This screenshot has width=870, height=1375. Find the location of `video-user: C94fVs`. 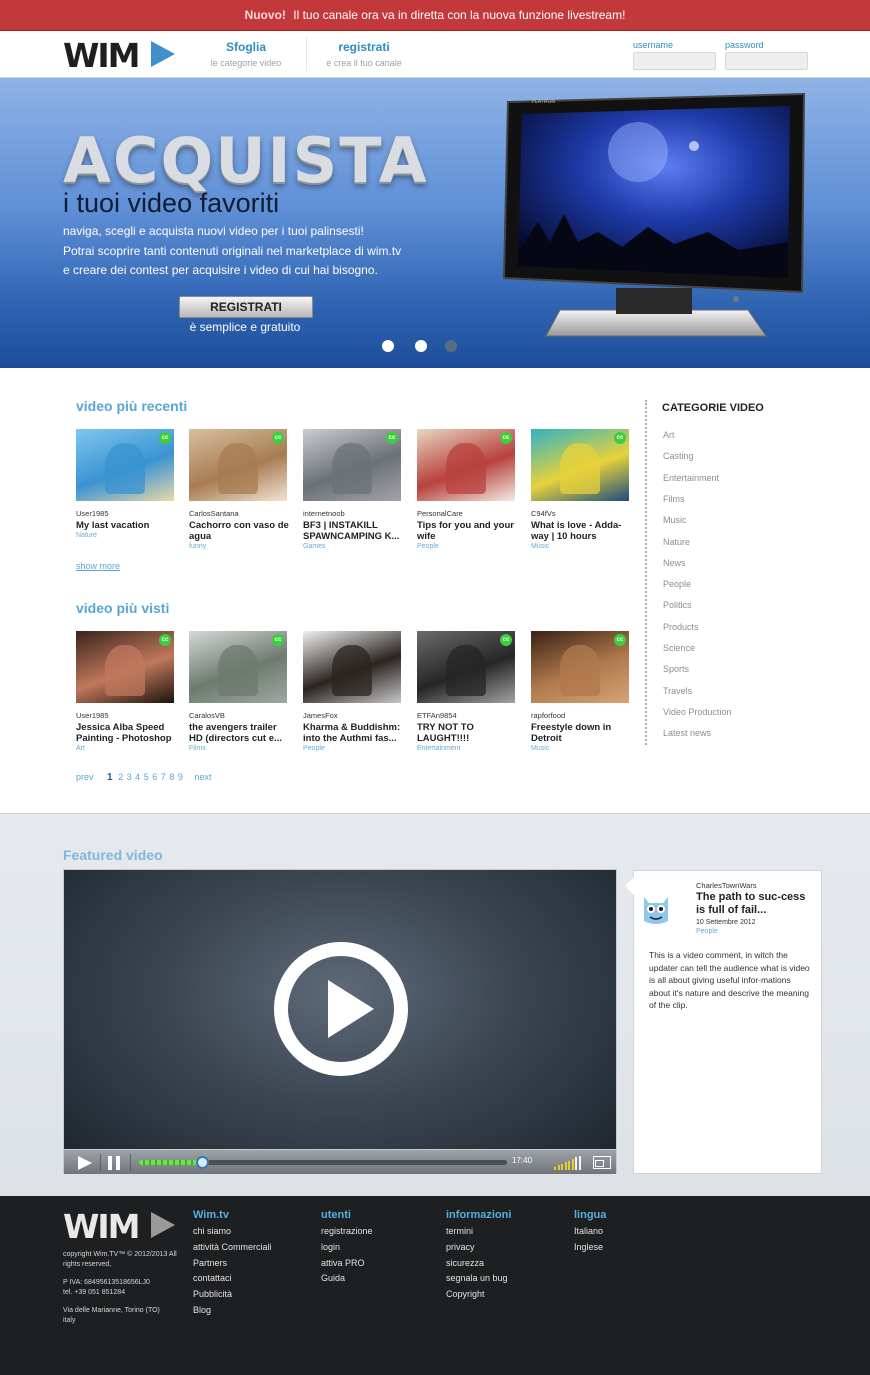

video-user: C94fVs is located at coordinates (581, 513).